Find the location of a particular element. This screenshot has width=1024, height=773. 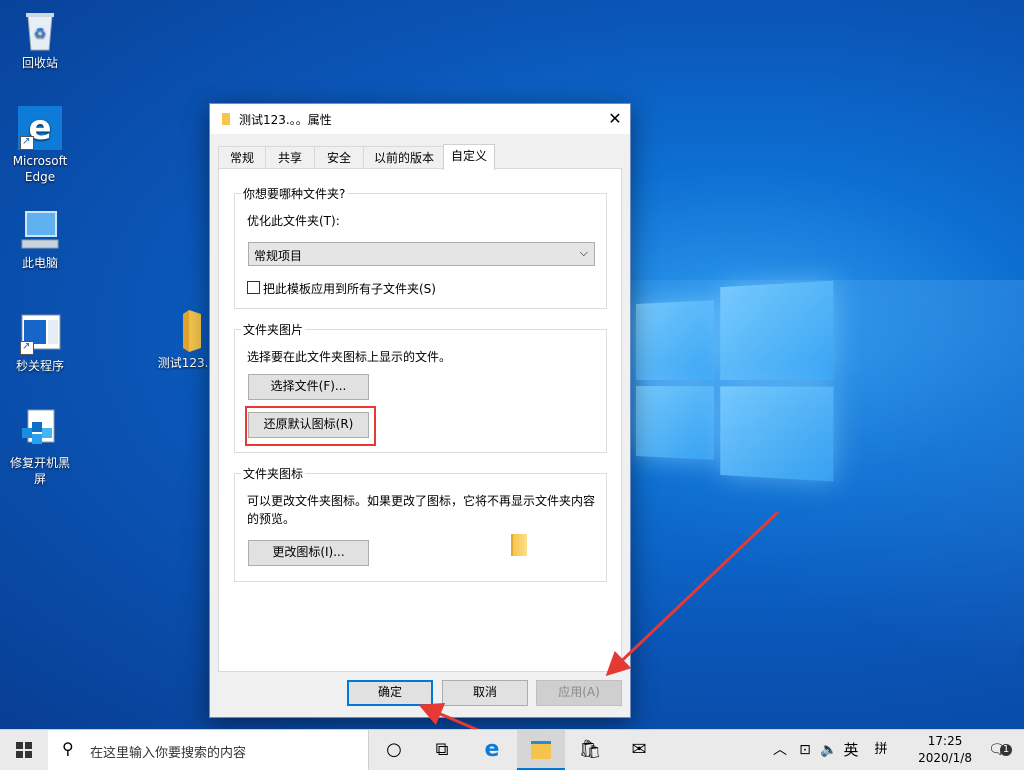

clock-date: 2020/1/8 is located at coordinates (945, 758).